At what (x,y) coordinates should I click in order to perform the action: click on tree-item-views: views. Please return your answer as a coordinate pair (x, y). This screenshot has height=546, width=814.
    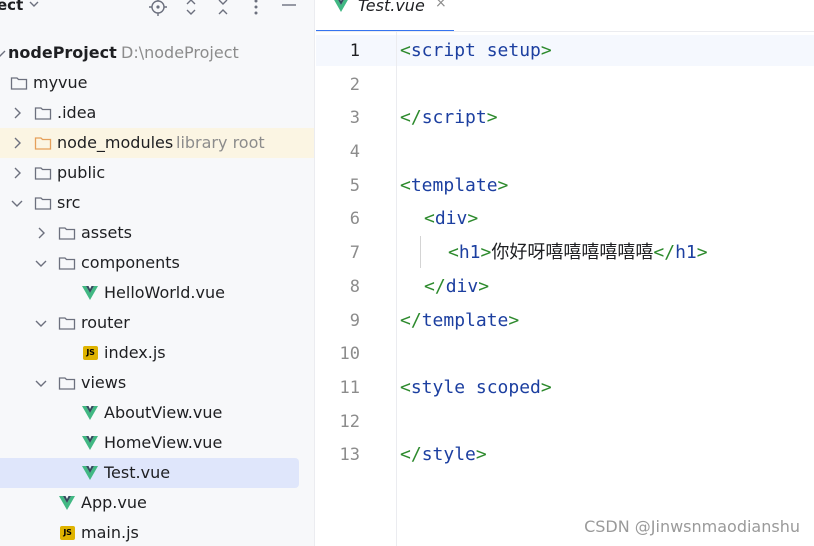
    Looking at the image, I should click on (157, 383).